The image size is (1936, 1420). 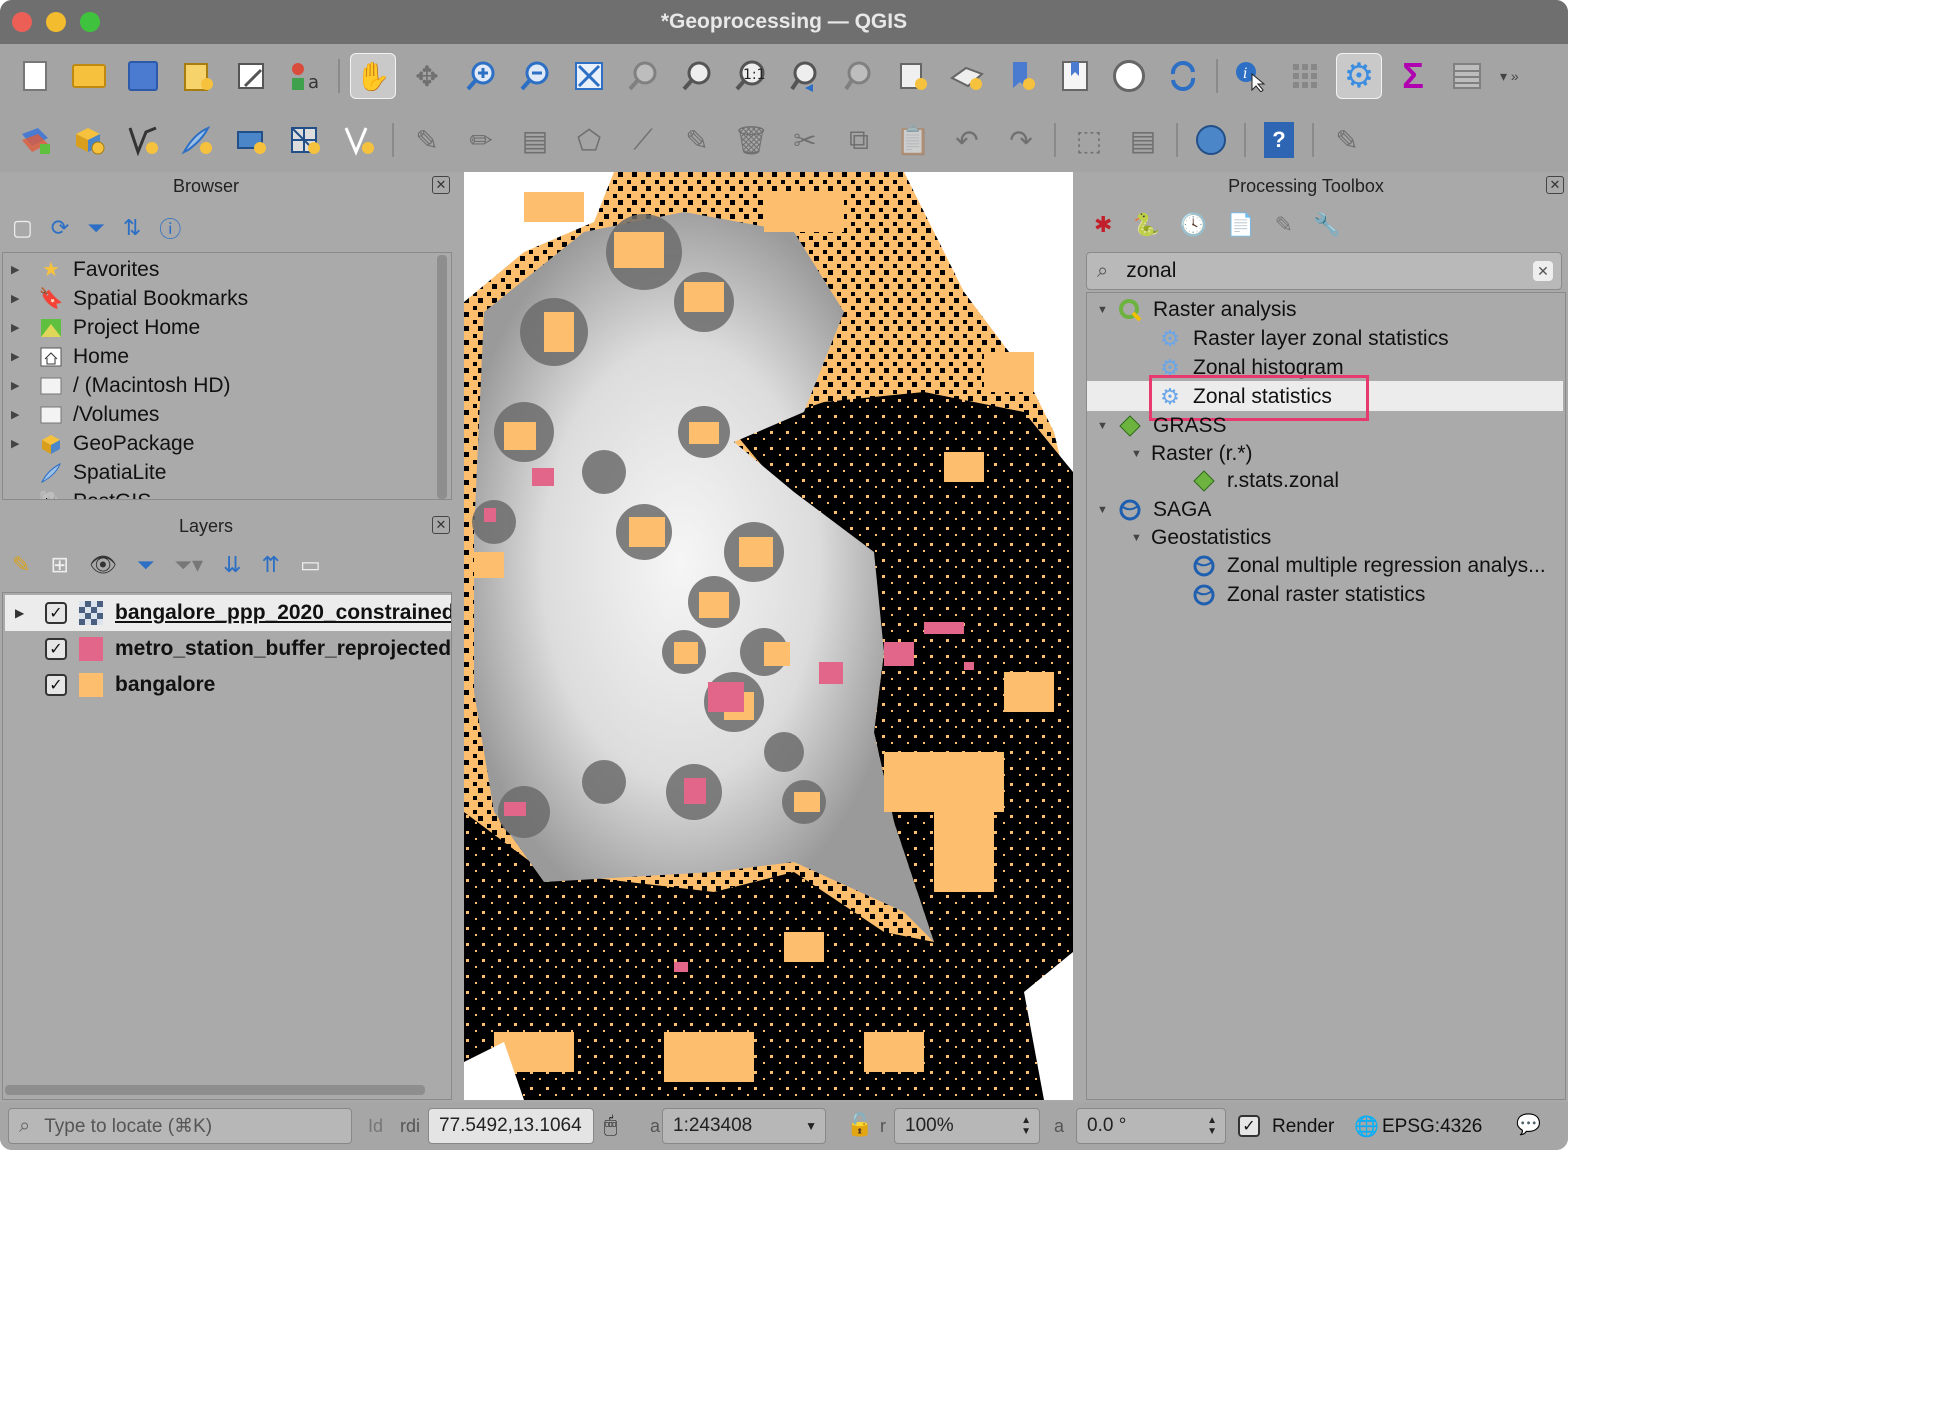 What do you see at coordinates (427, 140) in the screenshot?
I see `current-edits-icon: ✎` at bounding box center [427, 140].